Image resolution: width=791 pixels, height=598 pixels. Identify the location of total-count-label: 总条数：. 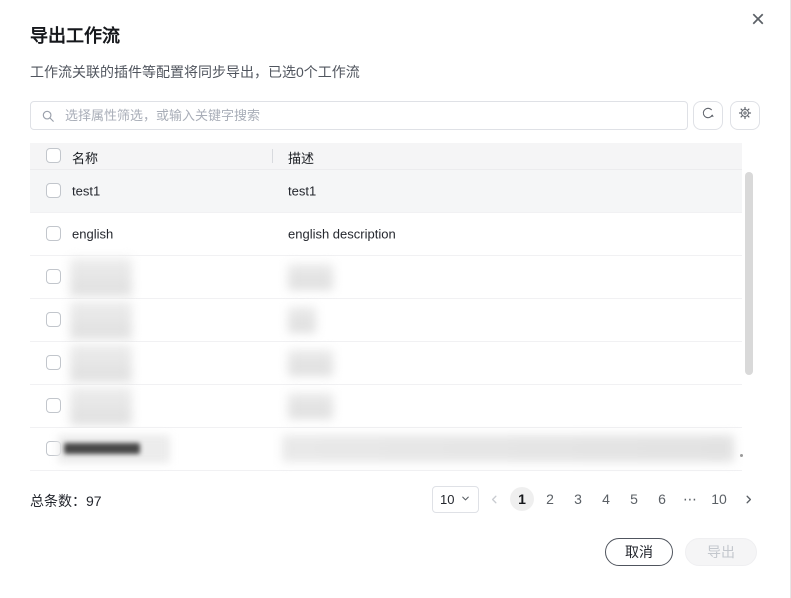
(58, 501).